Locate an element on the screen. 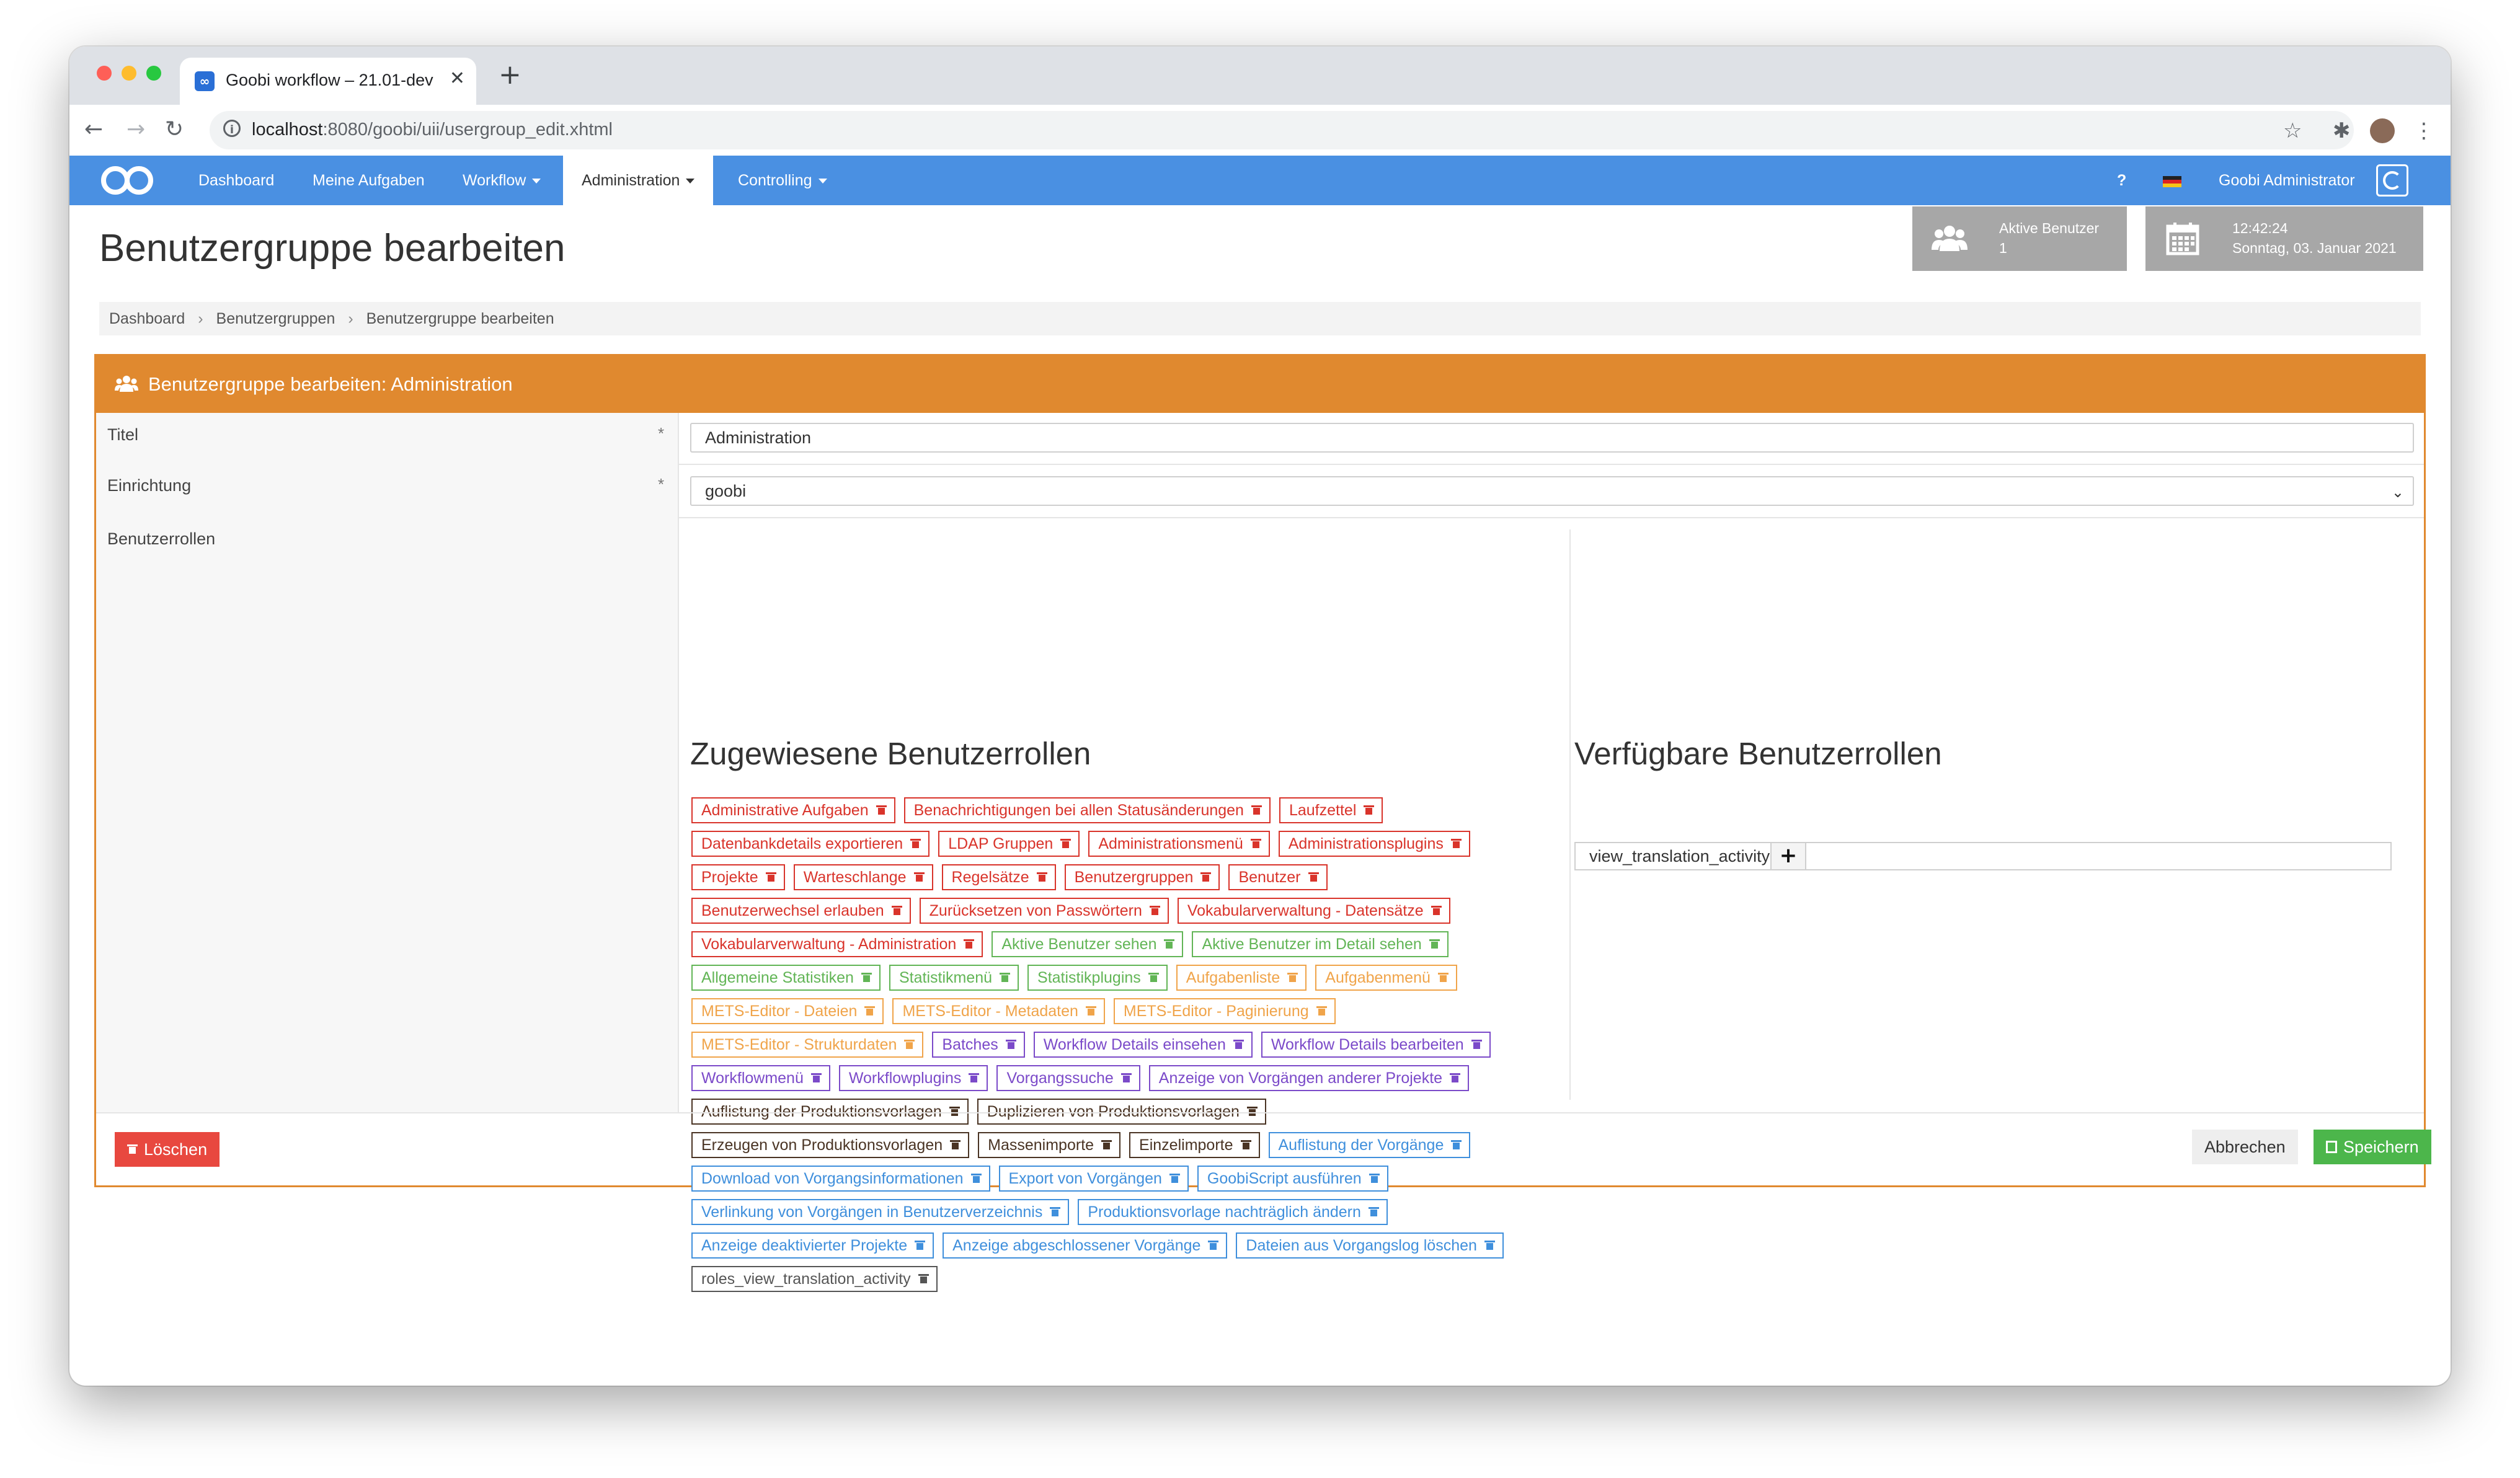 The image size is (2520, 1478). role-tag: Benutzerwechsel erlauben is located at coordinates (801, 911).